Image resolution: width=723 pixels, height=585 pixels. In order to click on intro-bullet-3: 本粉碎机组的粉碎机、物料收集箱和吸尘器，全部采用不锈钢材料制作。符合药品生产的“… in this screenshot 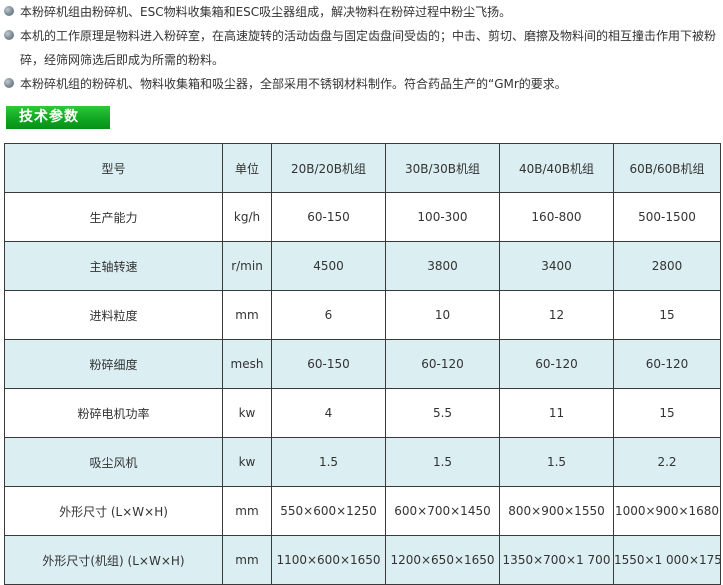, I will do `click(362, 84)`.